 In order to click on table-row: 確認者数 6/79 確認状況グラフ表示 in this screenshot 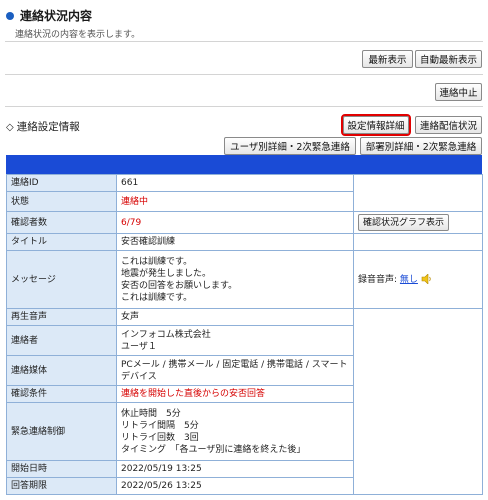, I will do `click(244, 222)`.